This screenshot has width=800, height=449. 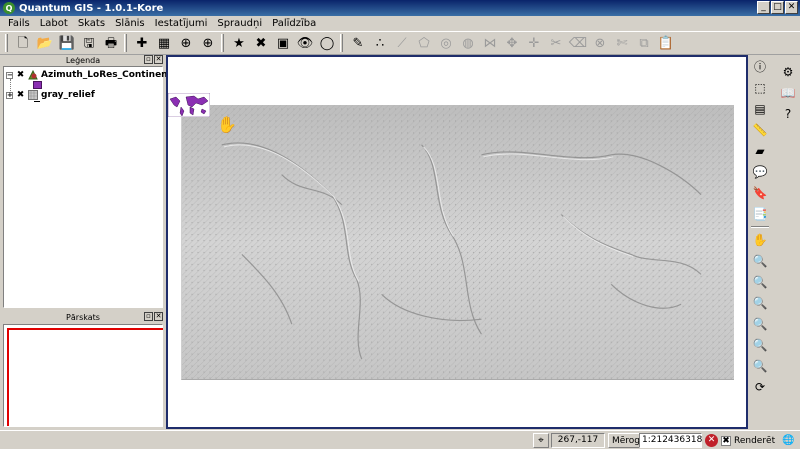 I want to click on new-project-icon: 🗋, so click(x=23, y=43).